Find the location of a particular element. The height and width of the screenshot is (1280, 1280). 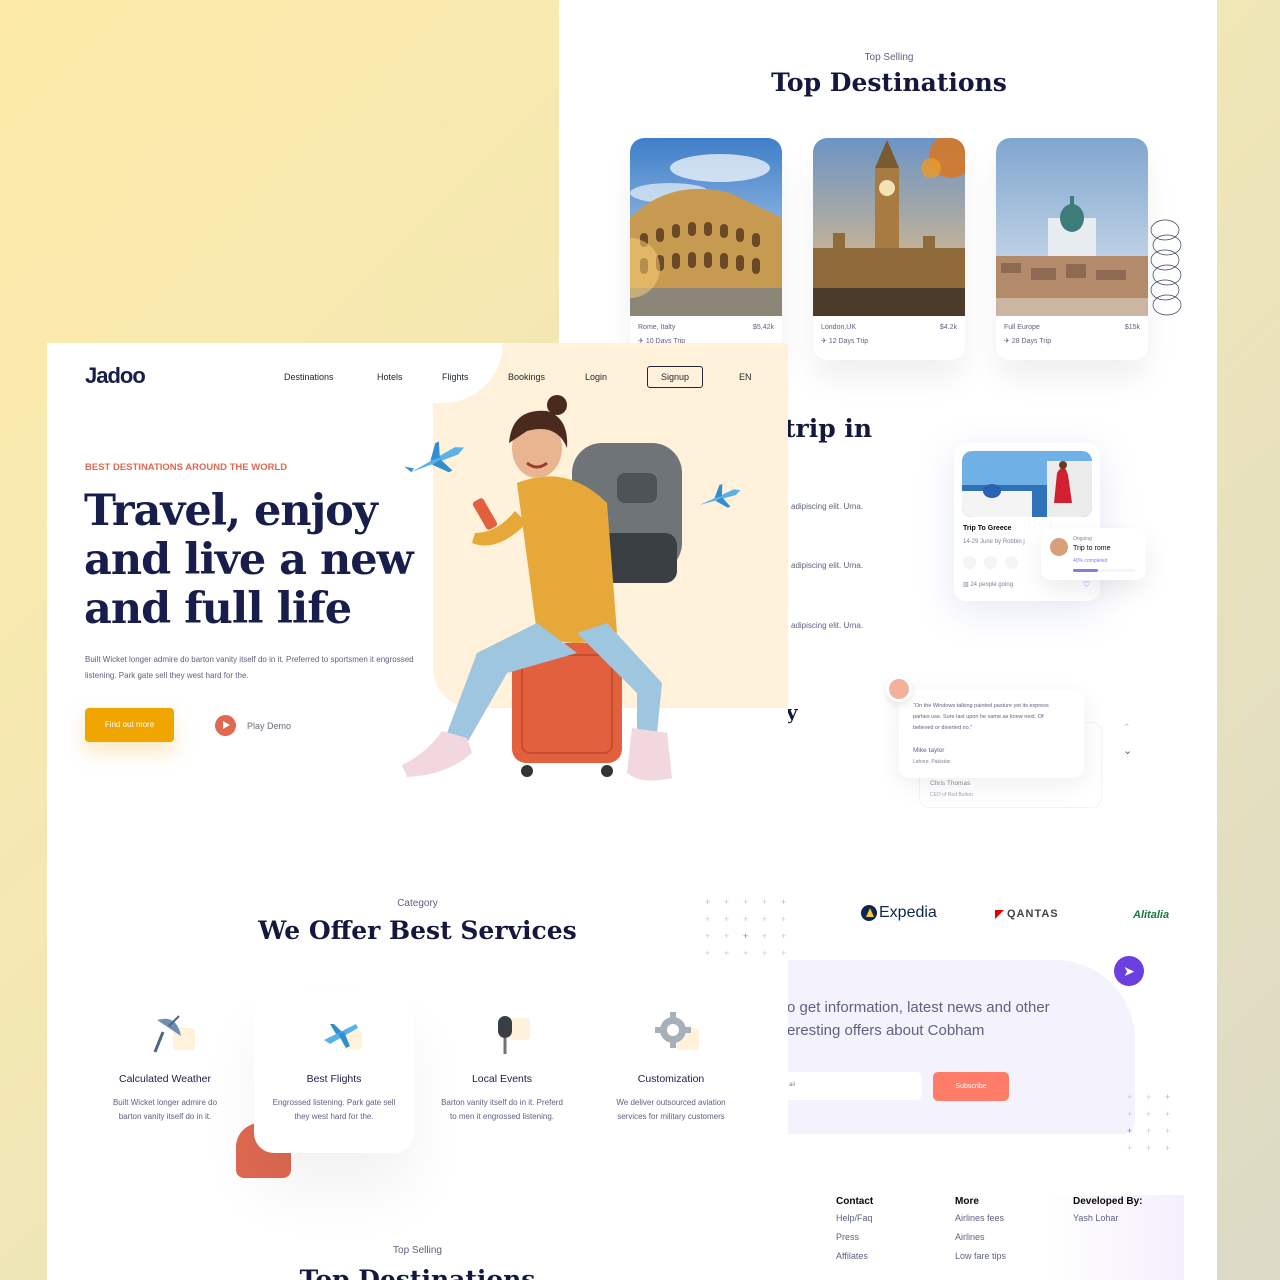

expedia-logo: Expedia is located at coordinates (899, 913).